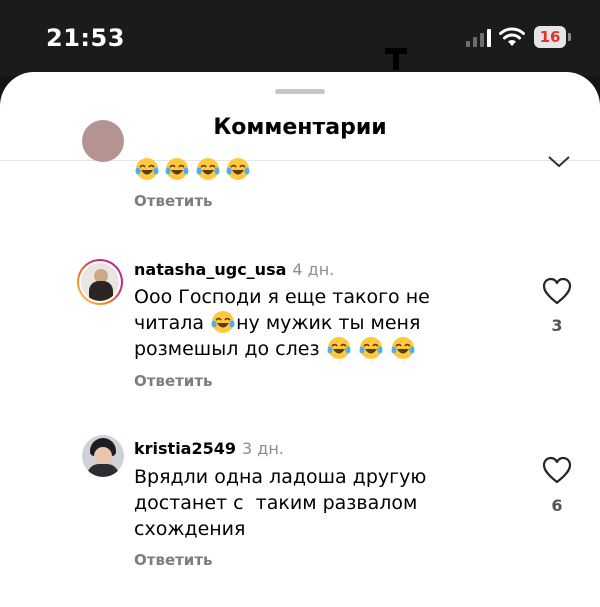 Image resolution: width=600 pixels, height=607 pixels. I want to click on cellular-signal-icon, so click(478, 38).